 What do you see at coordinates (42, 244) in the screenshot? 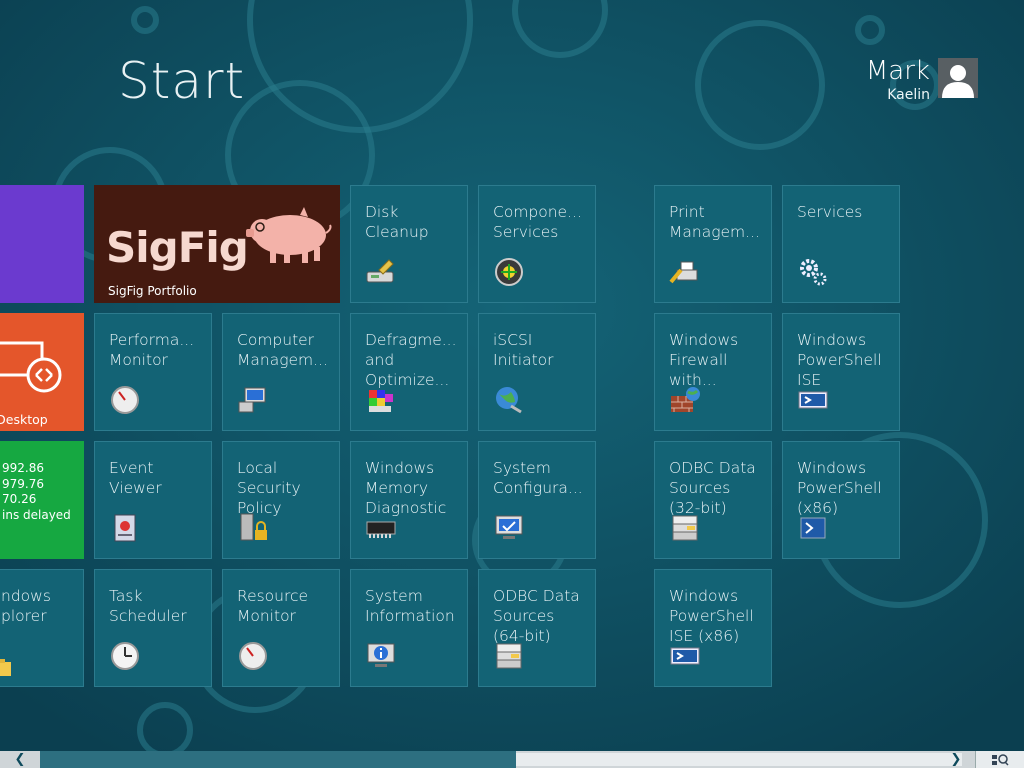
I see `tile-purple-app` at bounding box center [42, 244].